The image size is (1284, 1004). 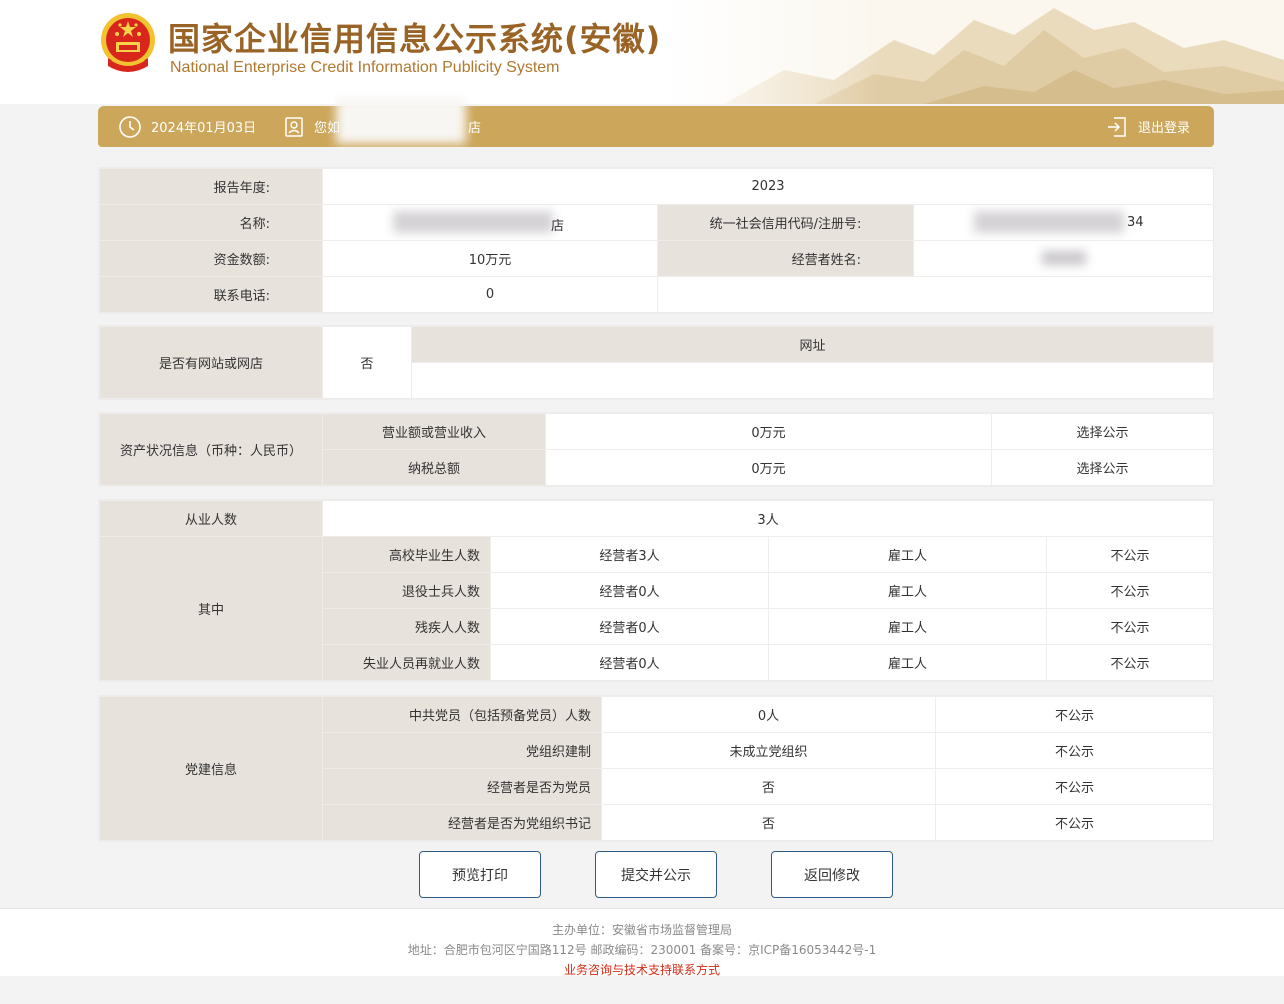 I want to click on operator-is-member-label: 经营者是否为党员, so click(x=462, y=786).